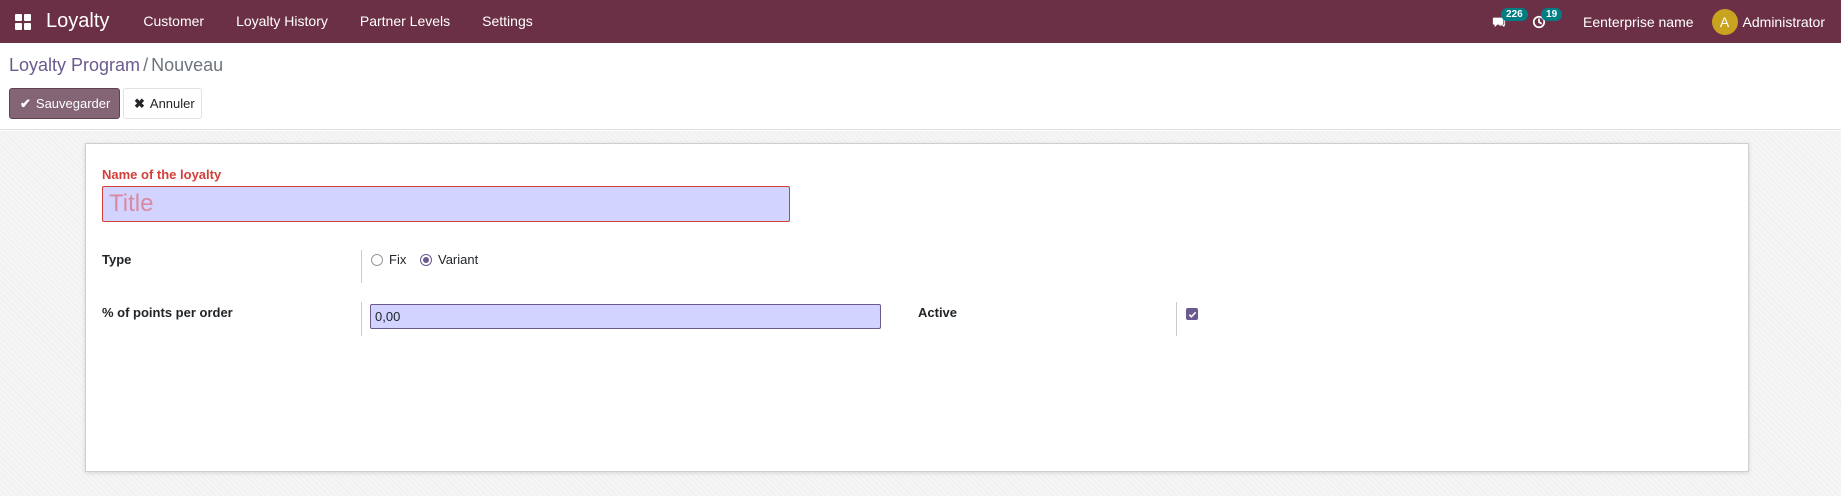 The height and width of the screenshot is (496, 1841). What do you see at coordinates (507, 21) in the screenshot?
I see `menu-settings: Settings` at bounding box center [507, 21].